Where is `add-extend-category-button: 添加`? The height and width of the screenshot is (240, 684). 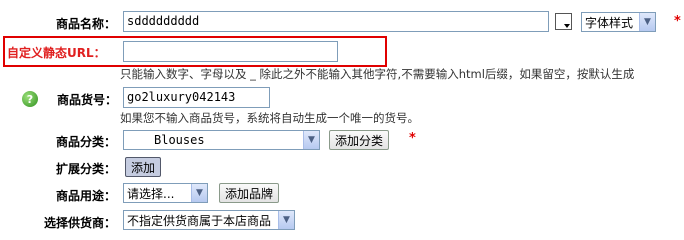
add-extend-category-button: 添加 is located at coordinates (143, 167).